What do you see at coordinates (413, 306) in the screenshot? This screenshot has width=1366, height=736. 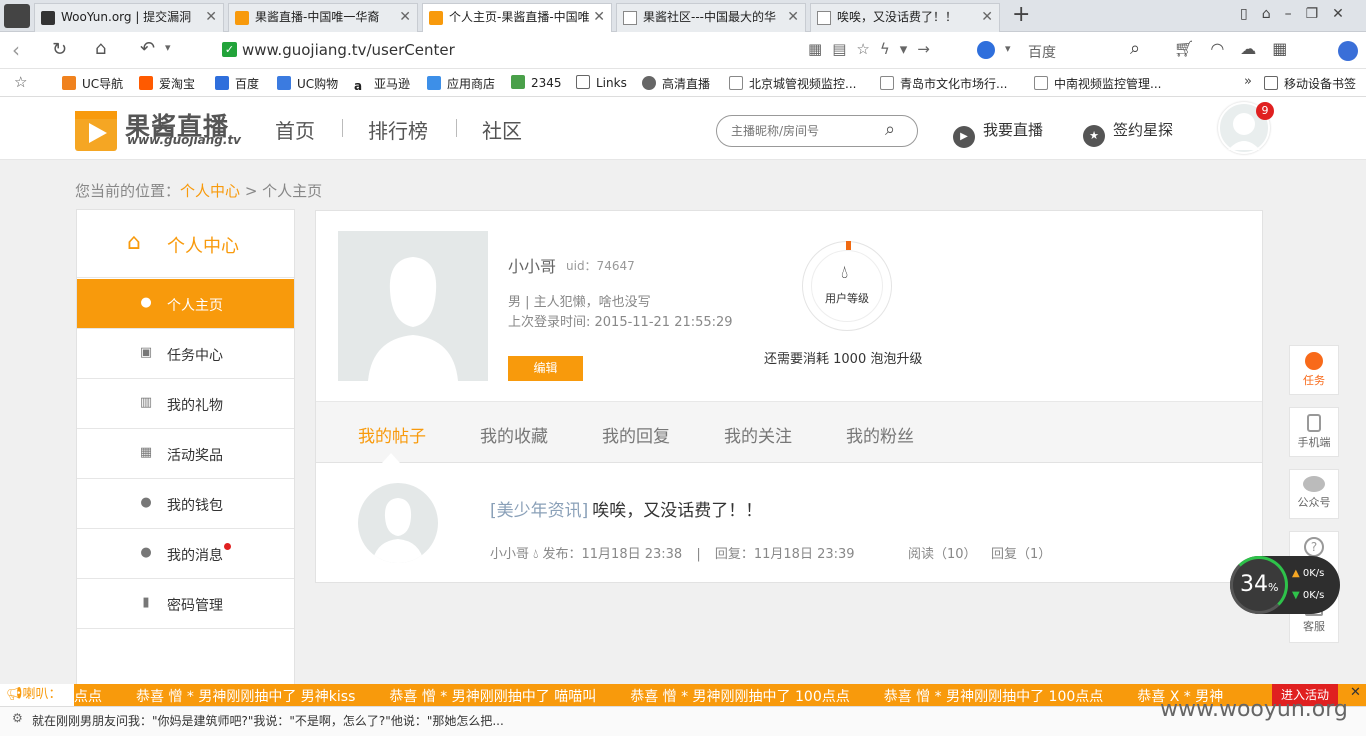 I see `profile-avatar` at bounding box center [413, 306].